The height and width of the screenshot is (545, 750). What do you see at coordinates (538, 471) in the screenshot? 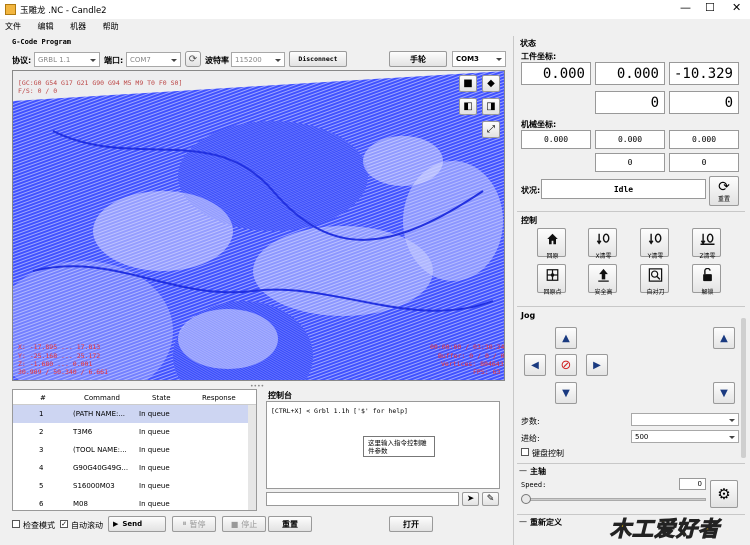
I see `spindle-title: 主轴` at bounding box center [538, 471].